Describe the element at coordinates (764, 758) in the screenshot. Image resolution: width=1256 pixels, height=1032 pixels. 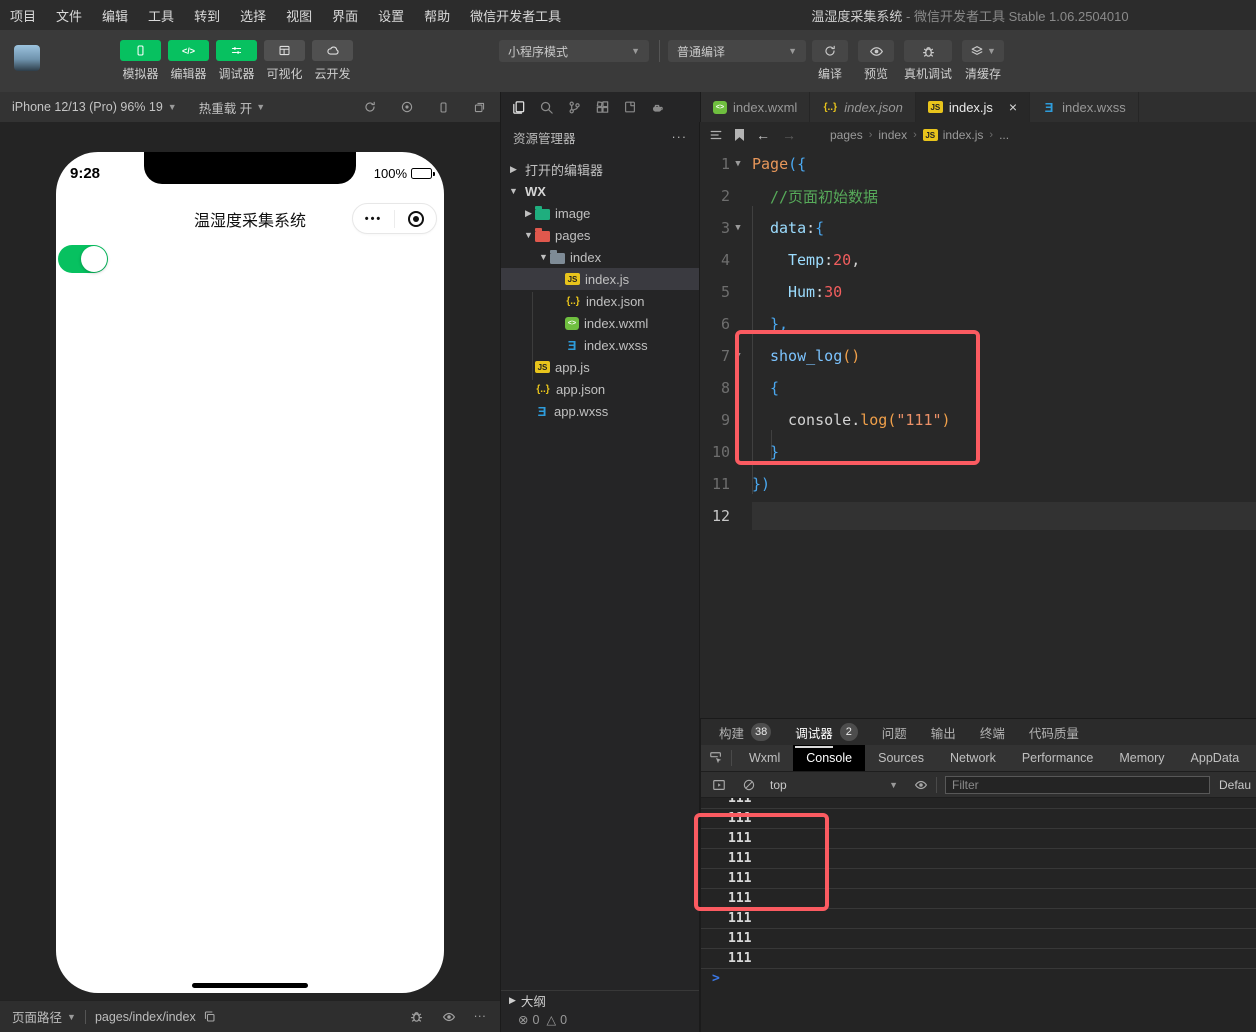
I see `devtools-tab-Wxml: Wxml` at that location.